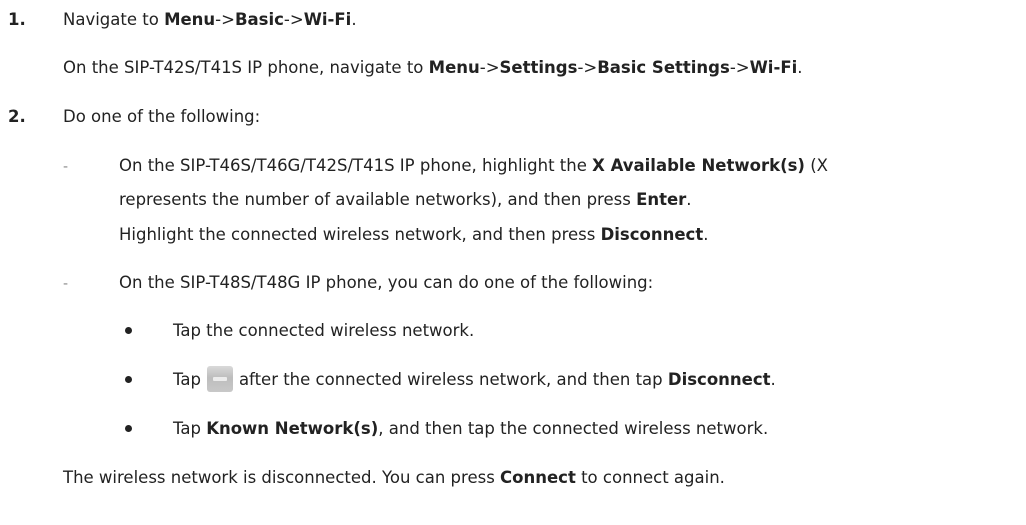  Describe the element at coordinates (114, 19) in the screenshot. I see `step-1-pre: Navigate to` at that location.